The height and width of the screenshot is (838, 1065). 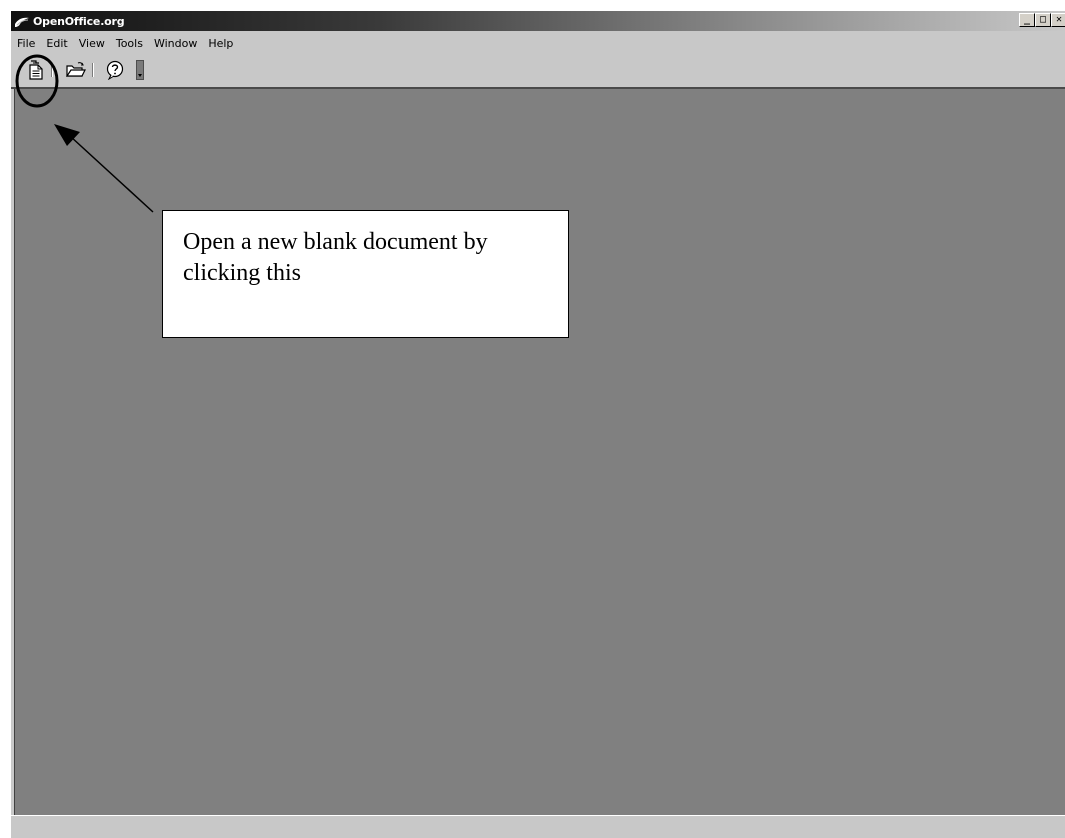 I want to click on close-button: ✕, so click(x=1058, y=20).